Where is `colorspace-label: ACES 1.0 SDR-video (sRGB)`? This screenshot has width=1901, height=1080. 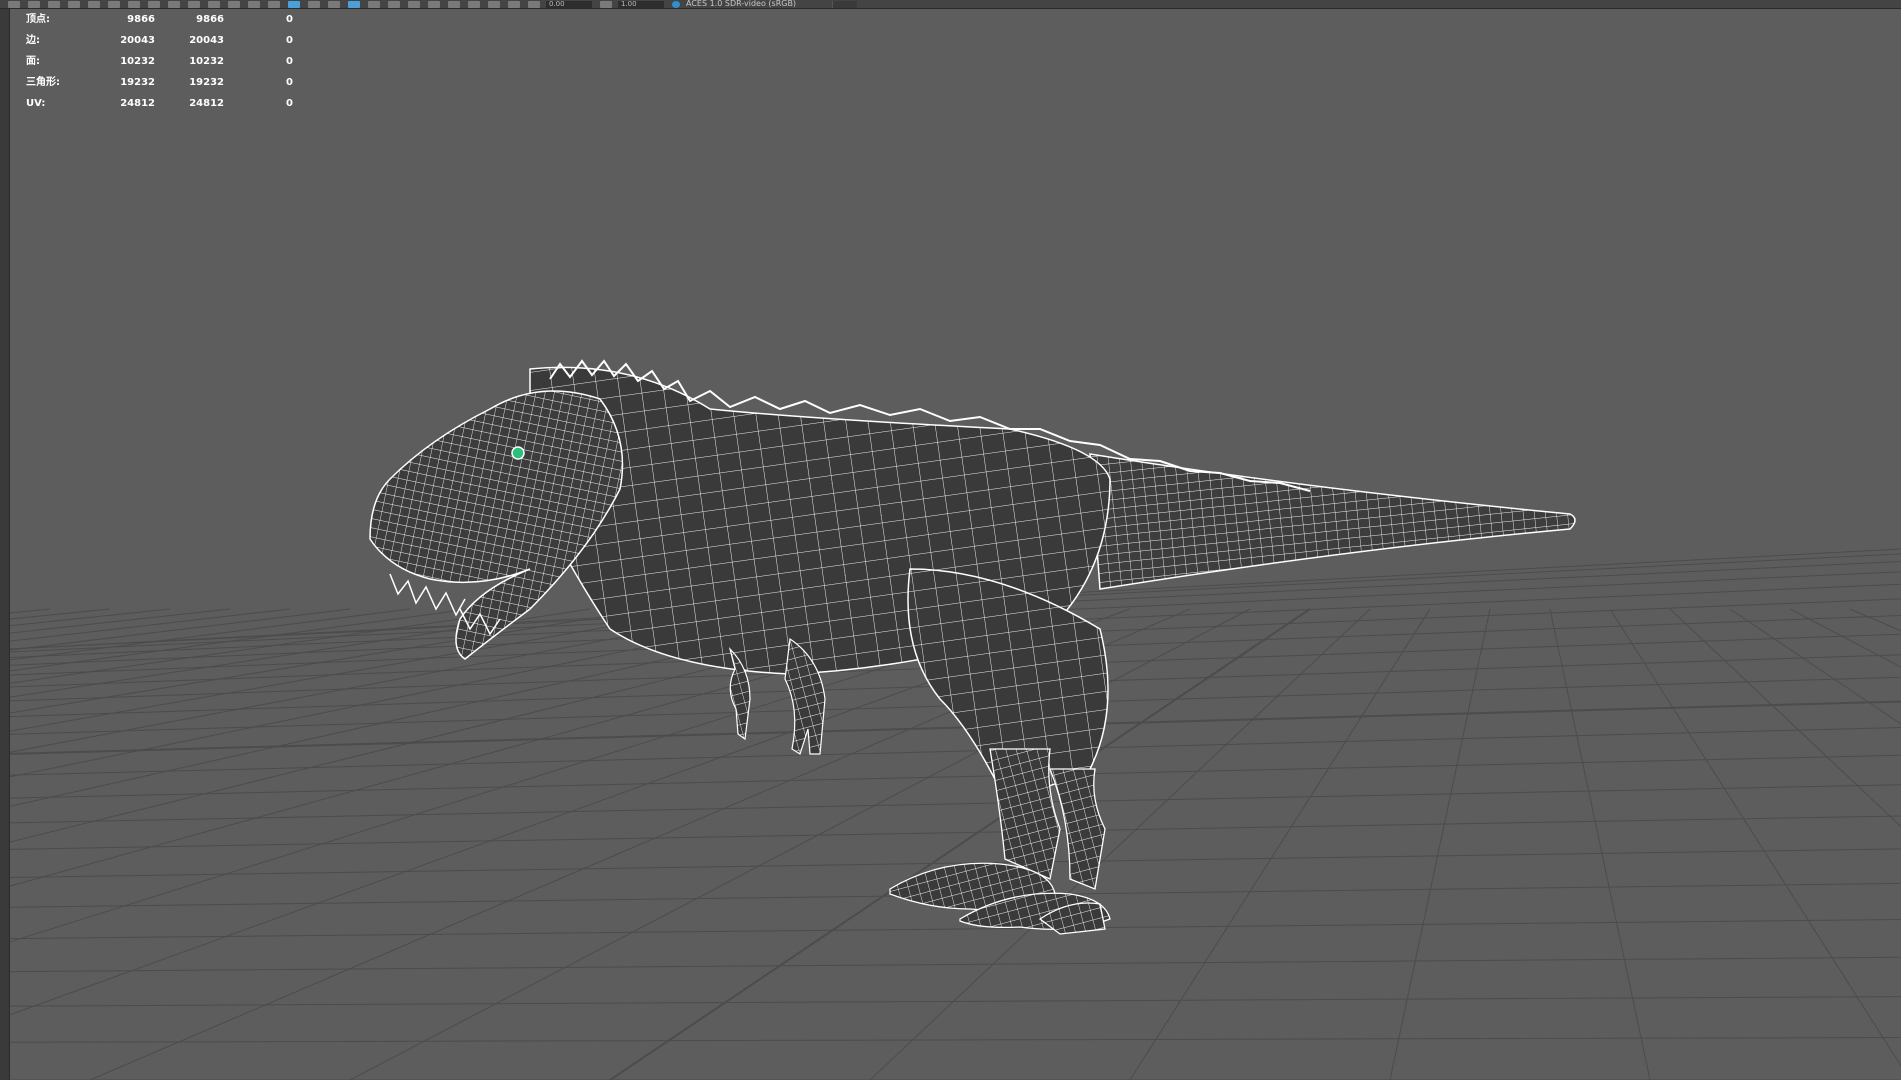 colorspace-label: ACES 1.0 SDR-video (sRGB) is located at coordinates (741, 4).